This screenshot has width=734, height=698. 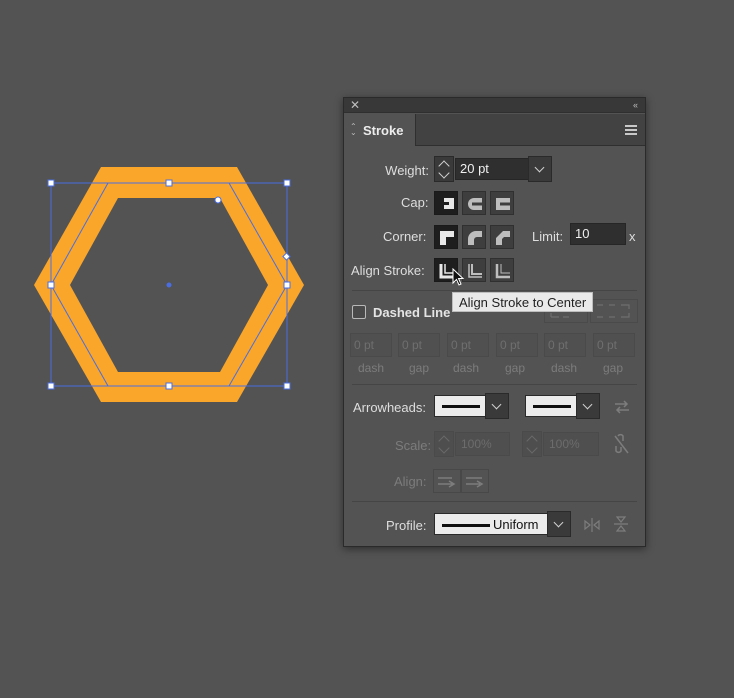 I want to click on cap-round-icon, so click(x=475, y=204).